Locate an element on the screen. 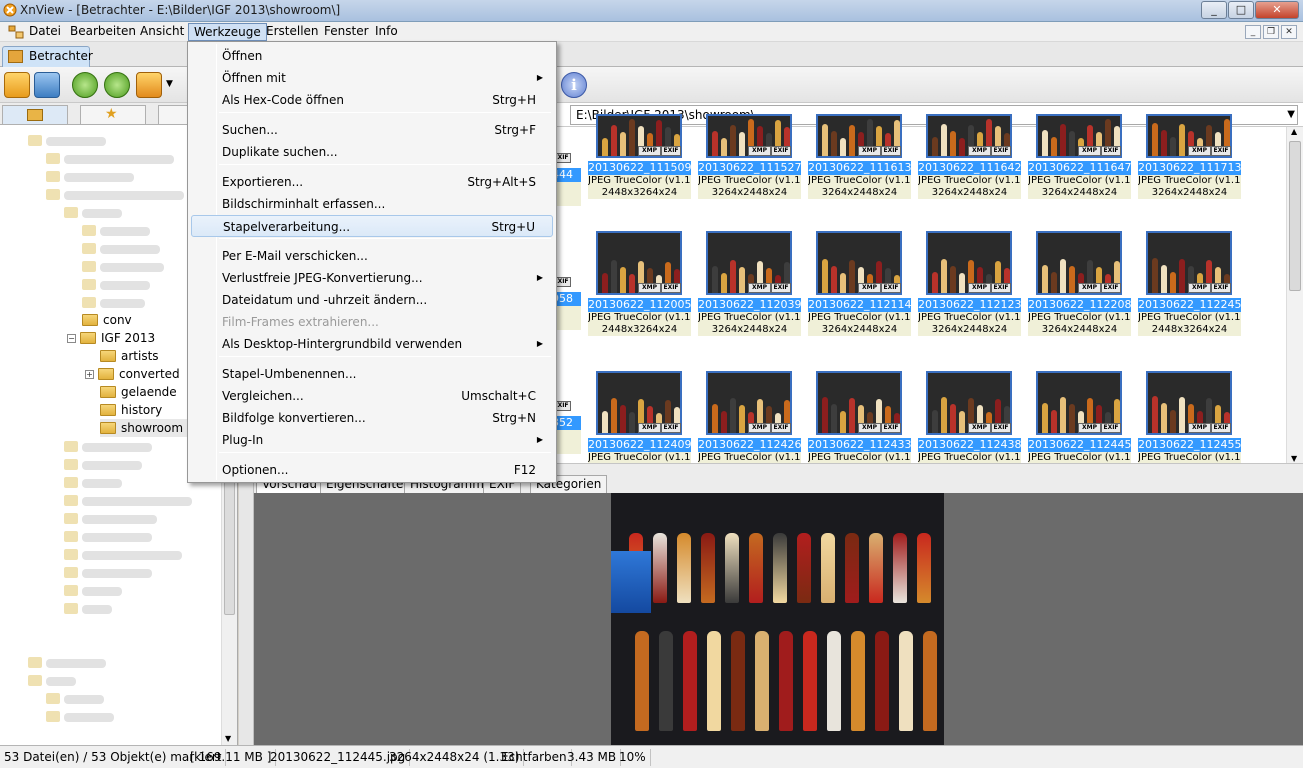 This screenshot has width=1303, height=768. collapse-icon: − is located at coordinates (71, 338).